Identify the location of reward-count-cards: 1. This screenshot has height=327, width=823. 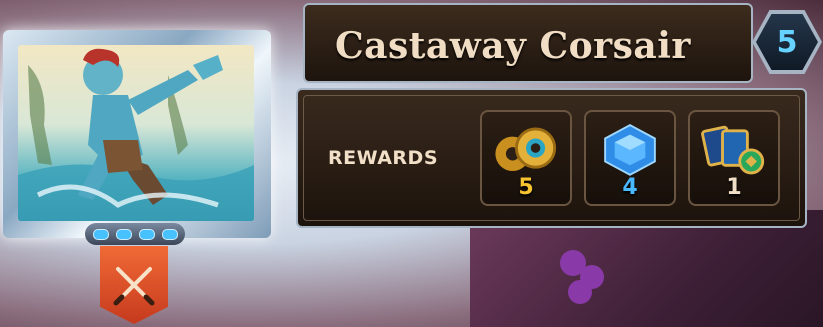
(734, 187).